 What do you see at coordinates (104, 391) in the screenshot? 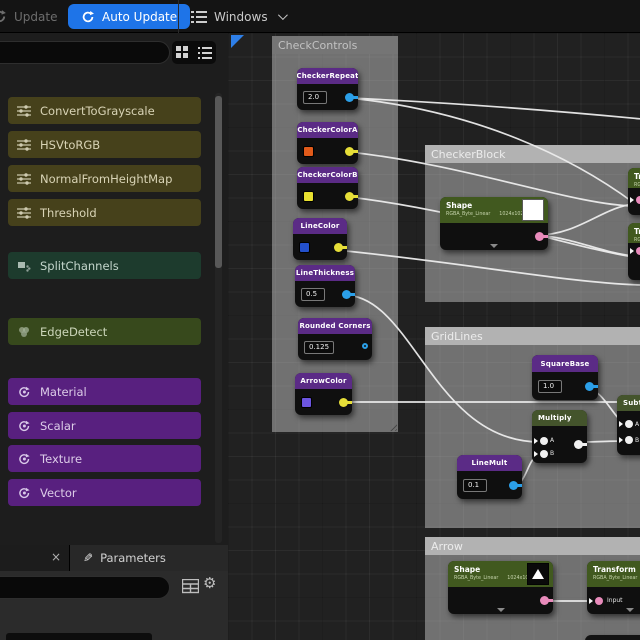
I see `palette-item-material: Material` at bounding box center [104, 391].